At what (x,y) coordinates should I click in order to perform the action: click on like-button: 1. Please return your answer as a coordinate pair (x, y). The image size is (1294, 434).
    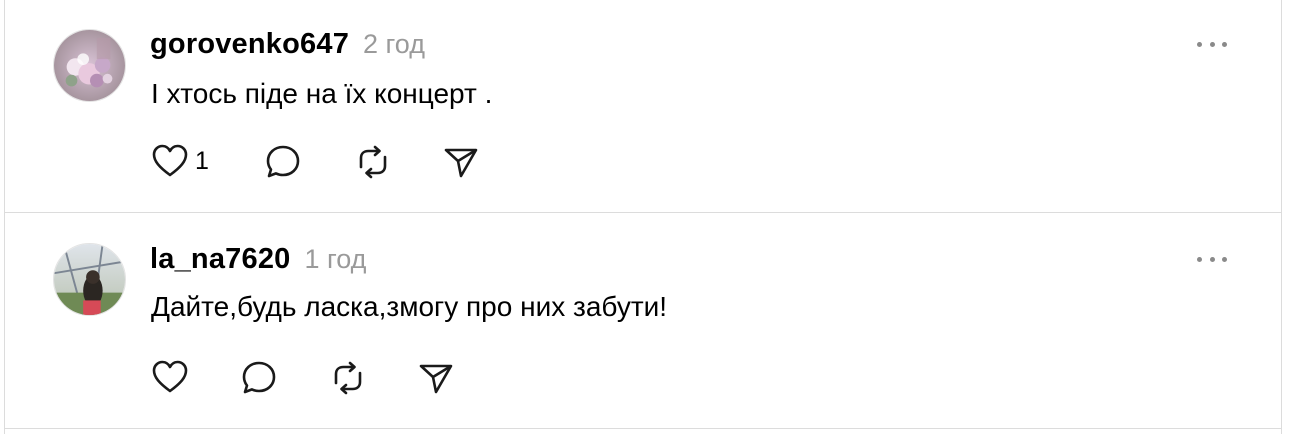
    Looking at the image, I should click on (180, 161).